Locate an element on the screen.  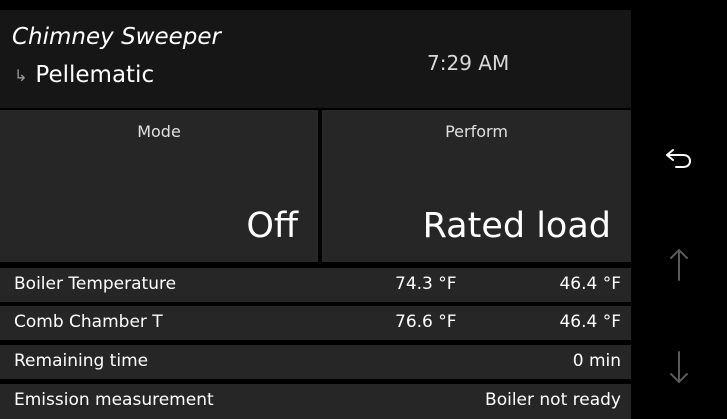
perform-value: Rated load is located at coordinates (516, 226).